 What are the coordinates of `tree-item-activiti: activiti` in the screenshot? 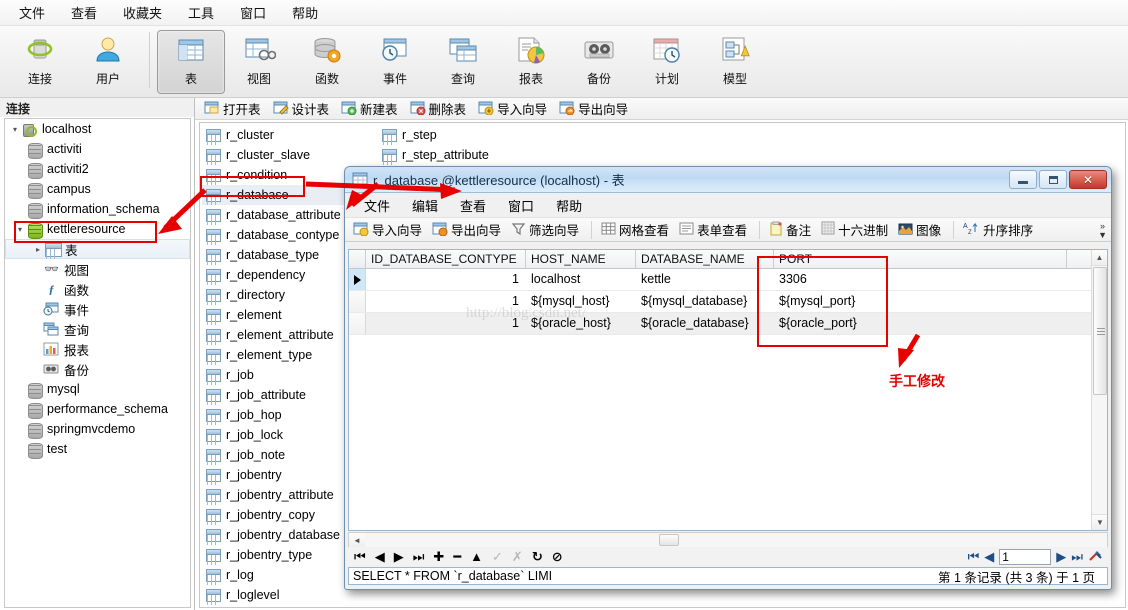 It's located at (97, 149).